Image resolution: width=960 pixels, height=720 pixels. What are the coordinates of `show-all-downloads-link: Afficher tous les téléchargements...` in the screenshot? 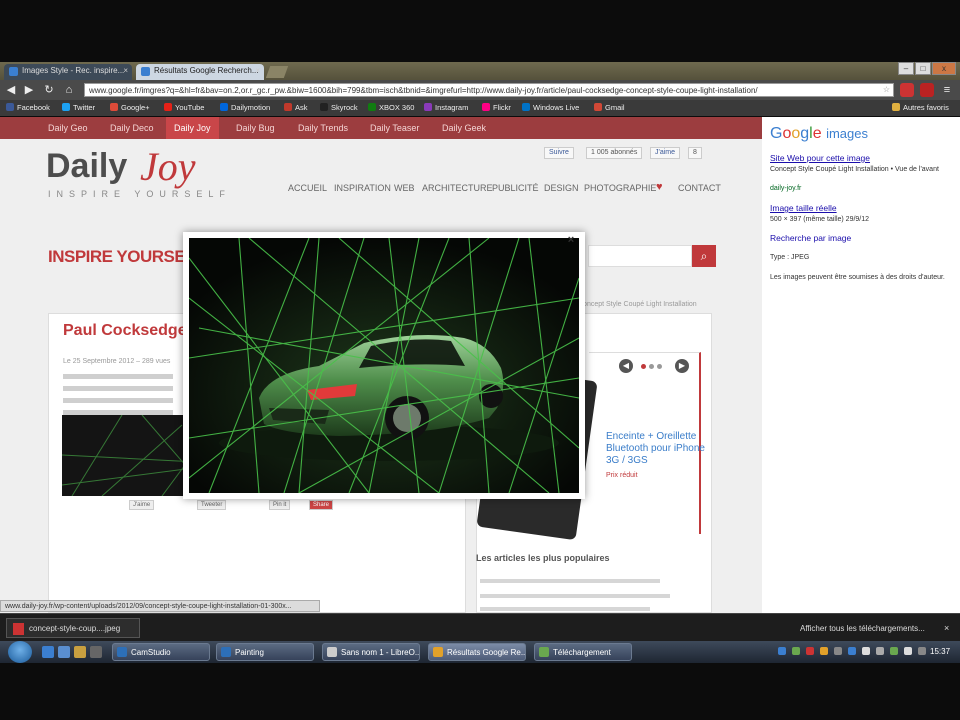 It's located at (862, 628).